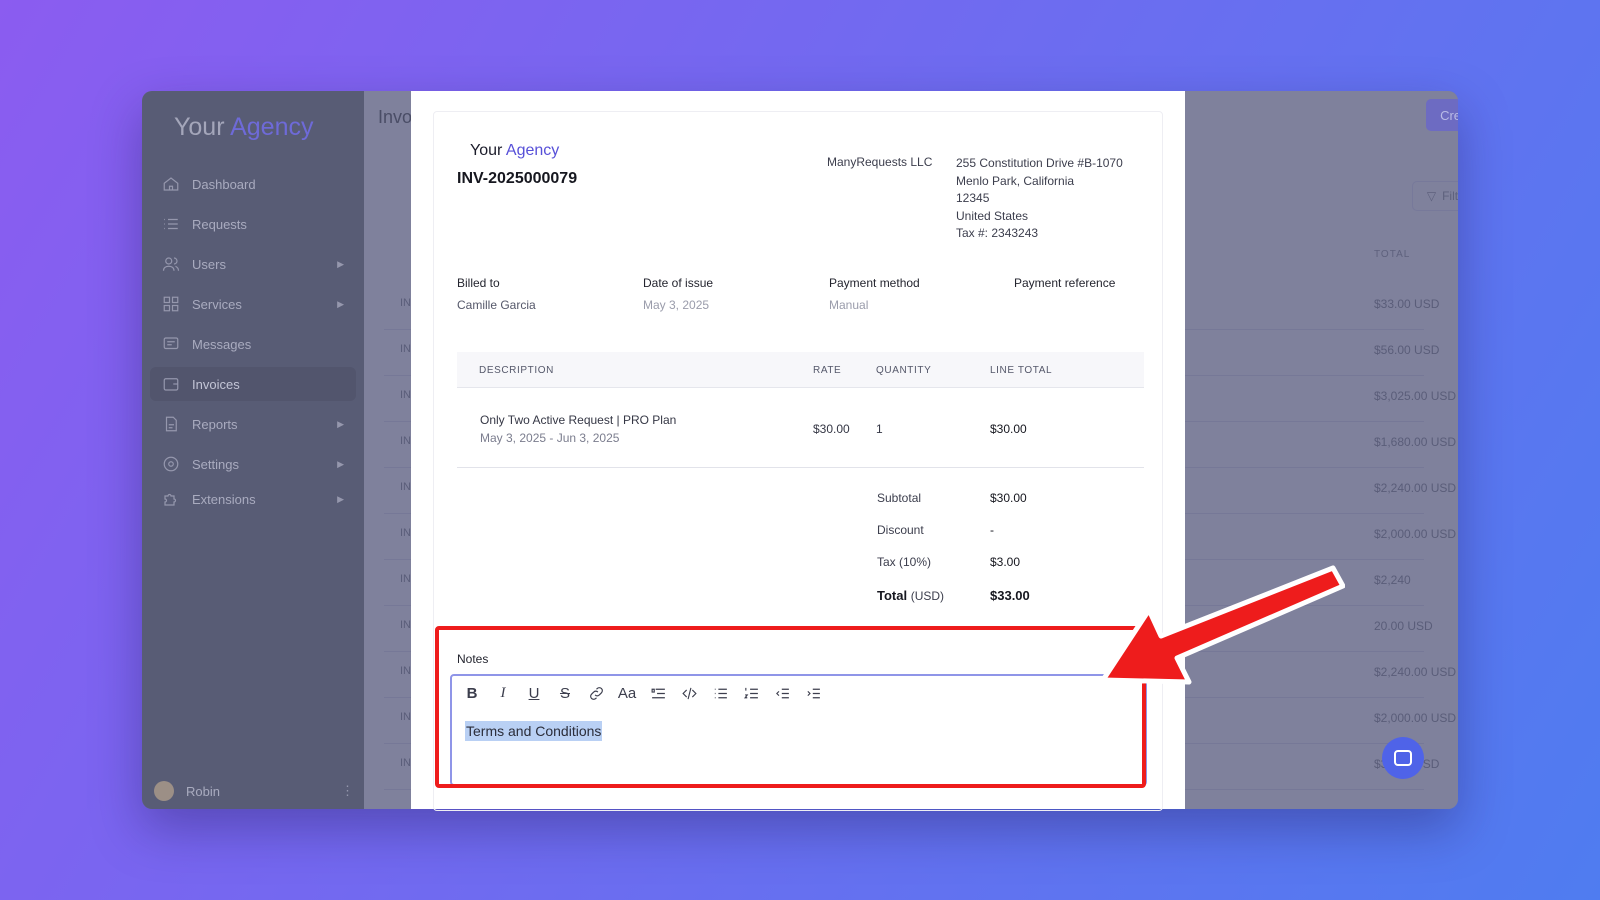  I want to click on gear-icon, so click(171, 464).